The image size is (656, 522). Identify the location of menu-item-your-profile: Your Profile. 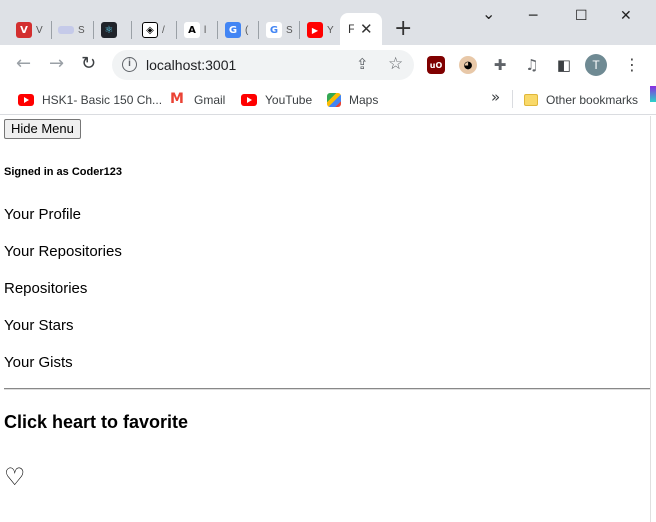
(42, 214).